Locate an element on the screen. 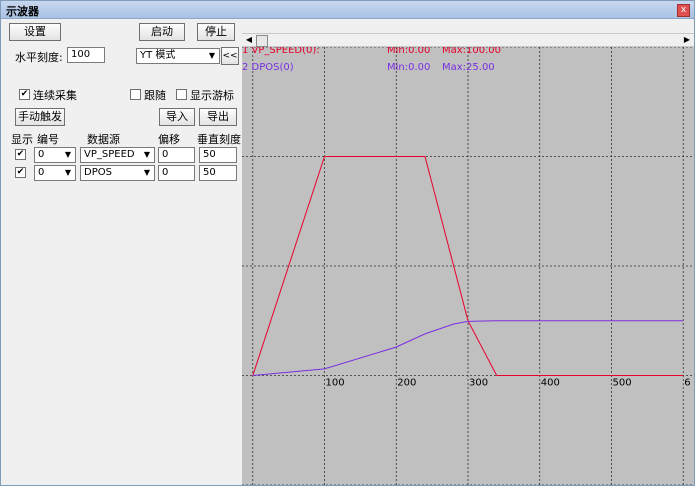 The width and height of the screenshot is (695, 486). export-button: 导出 is located at coordinates (218, 117).